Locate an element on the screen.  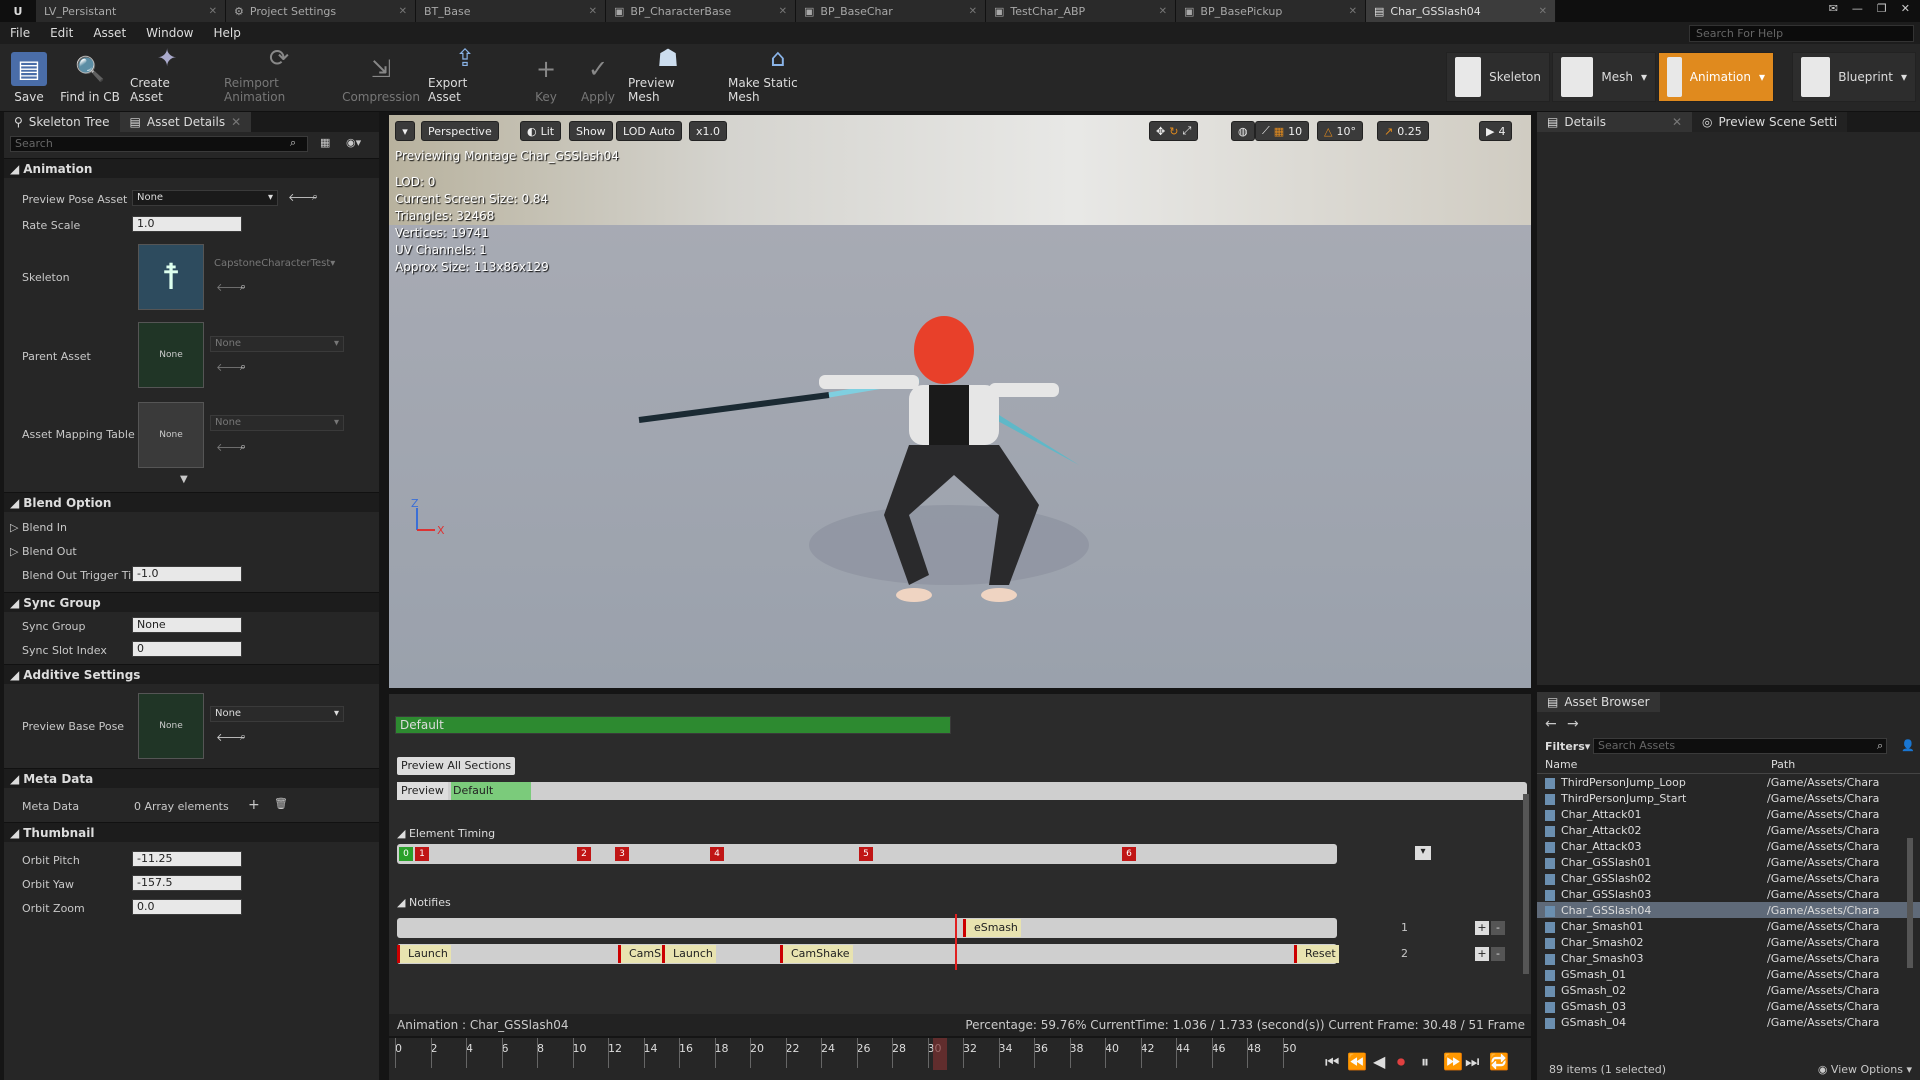
notify-track-1: Launch CamSh Launch CamShake Reset is located at coordinates (868, 954).